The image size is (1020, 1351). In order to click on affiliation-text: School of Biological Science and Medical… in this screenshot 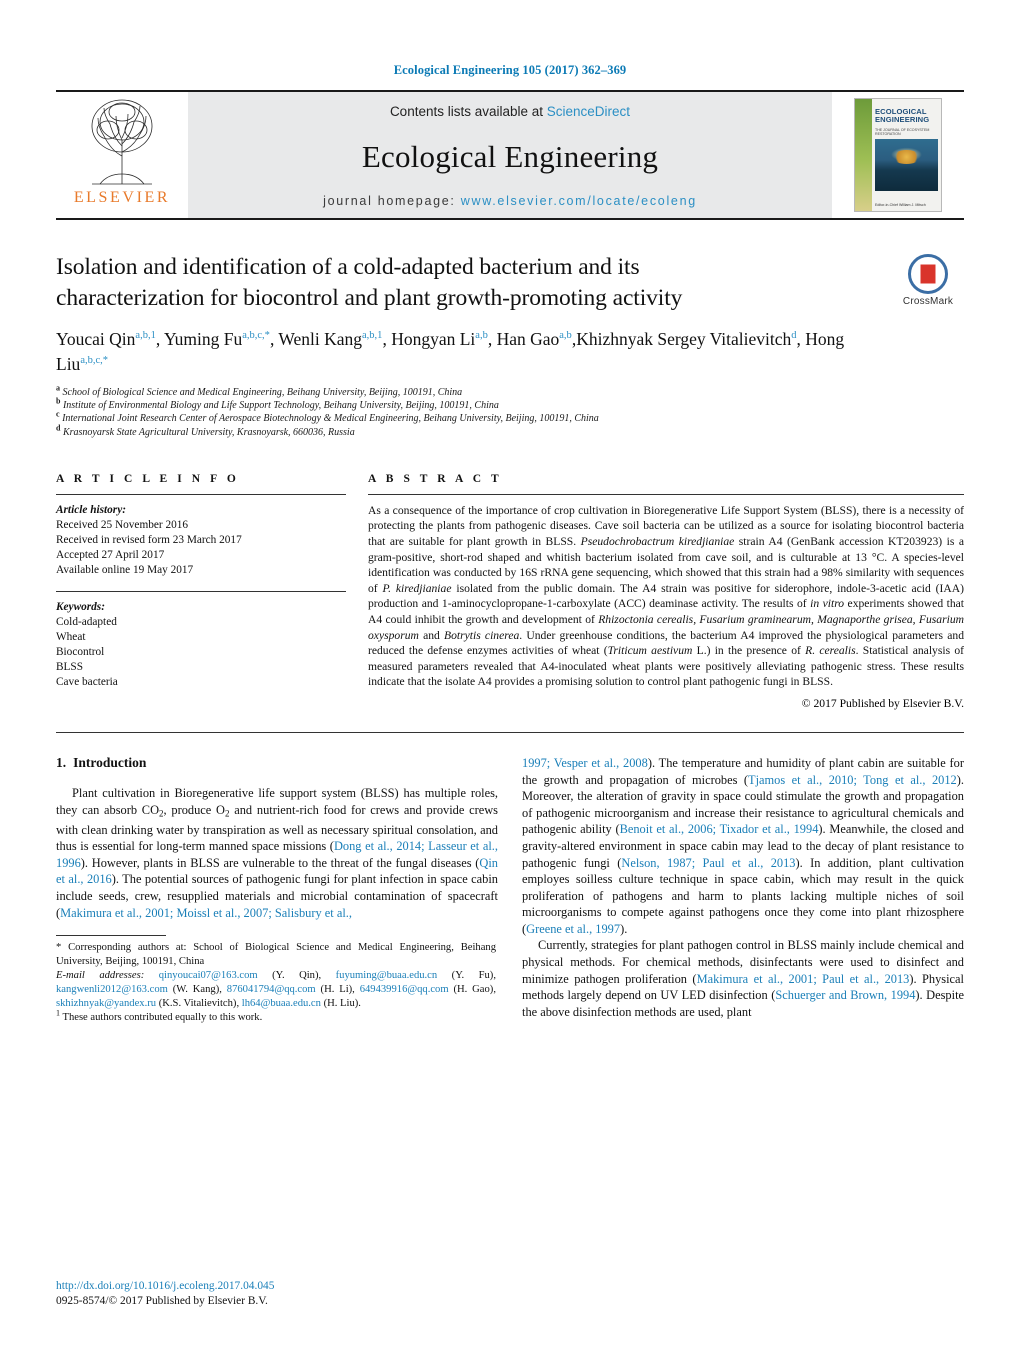, I will do `click(261, 392)`.